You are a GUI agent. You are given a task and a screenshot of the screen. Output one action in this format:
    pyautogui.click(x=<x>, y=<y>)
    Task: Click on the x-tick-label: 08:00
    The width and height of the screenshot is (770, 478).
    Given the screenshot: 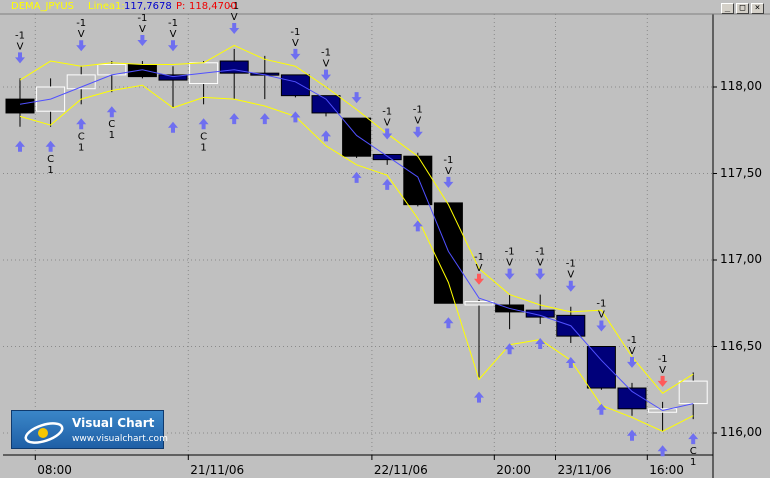 What is the action you would take?
    pyautogui.click(x=54, y=470)
    